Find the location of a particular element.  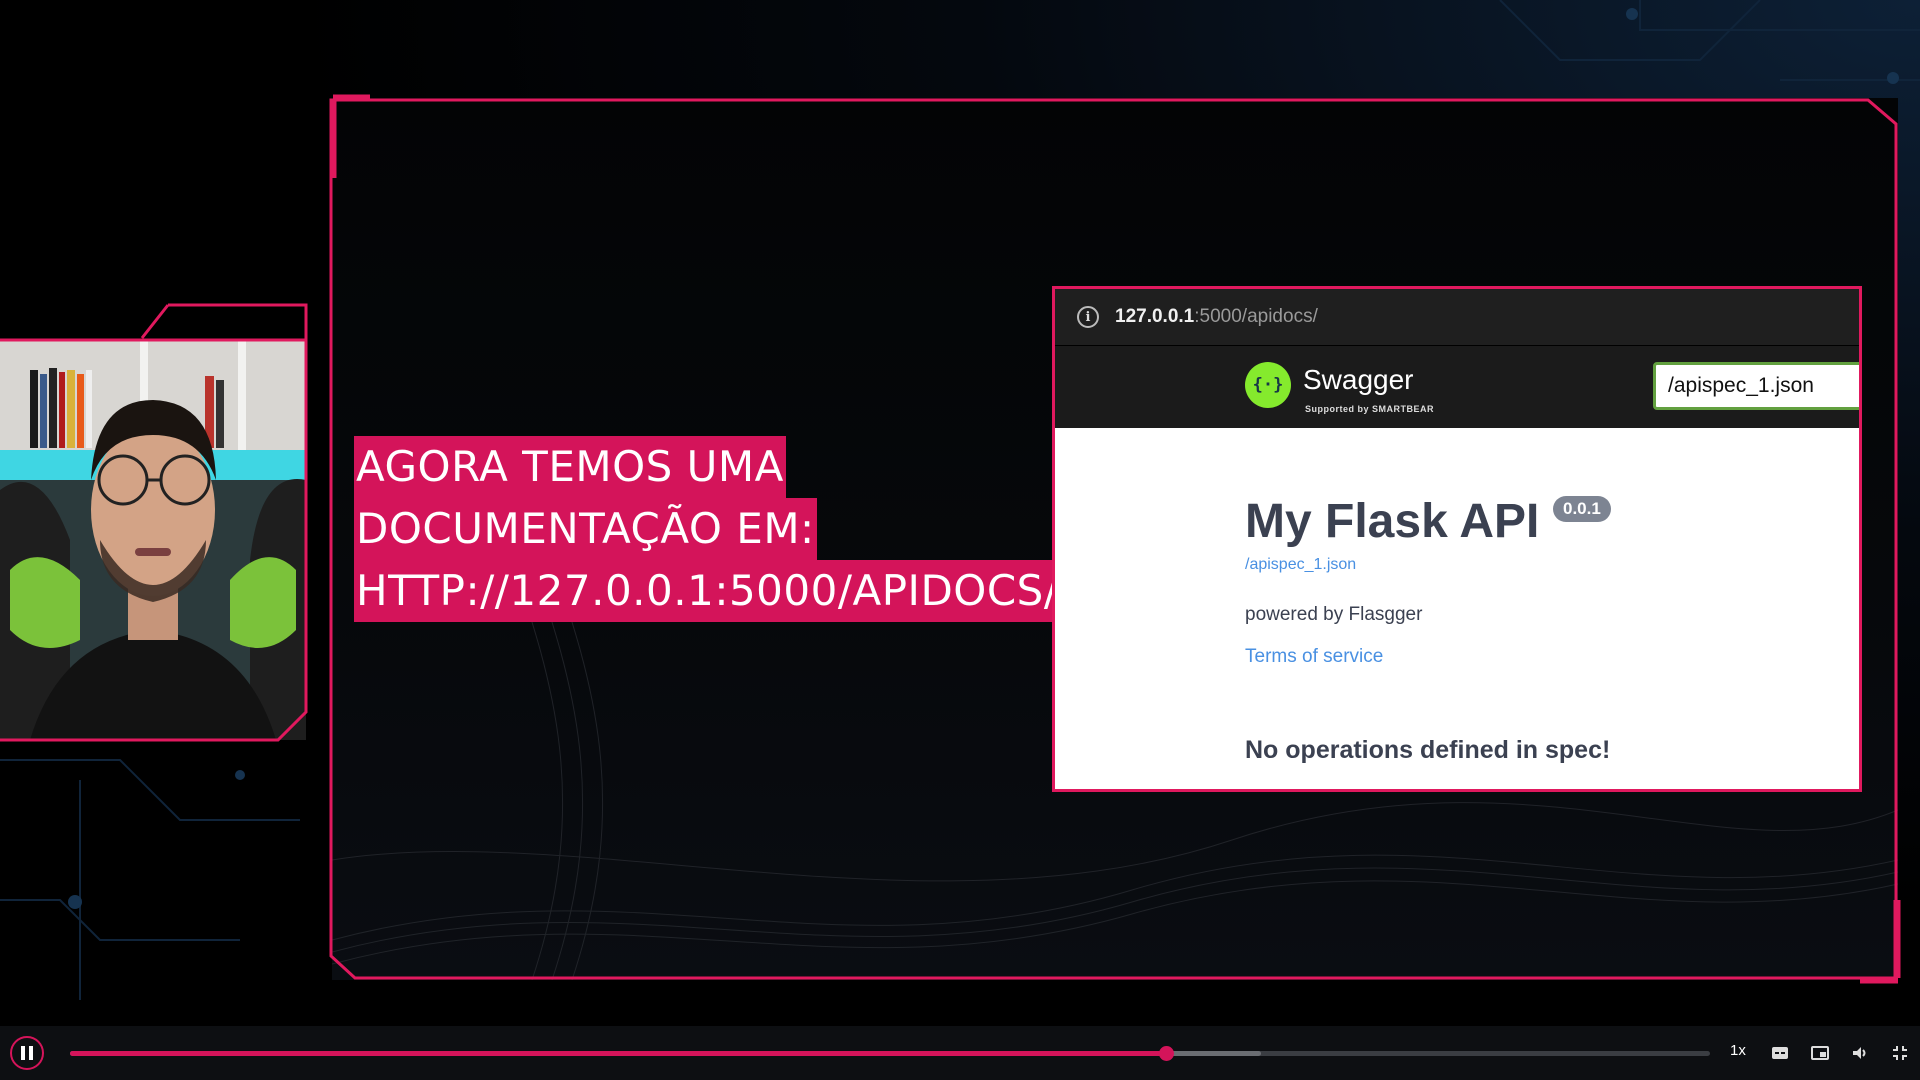

version-badge: 0.0.1 is located at coordinates (1582, 509).